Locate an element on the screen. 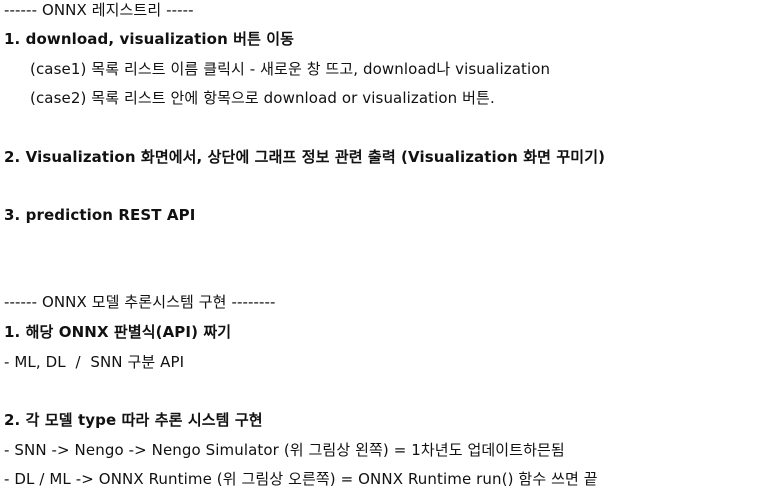 Image resolution: width=768 pixels, height=494 pixels. registry-item-3: 3. prediction REST API is located at coordinates (100, 215).